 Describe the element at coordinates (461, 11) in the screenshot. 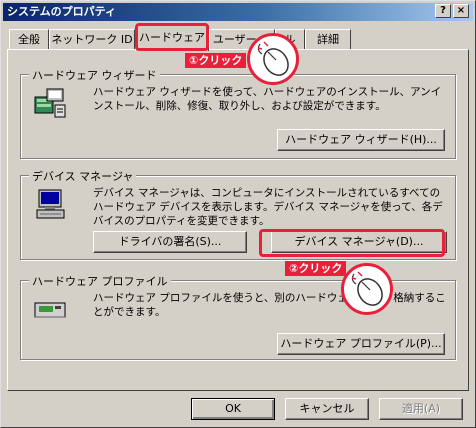

I see `close-button: ×` at that location.